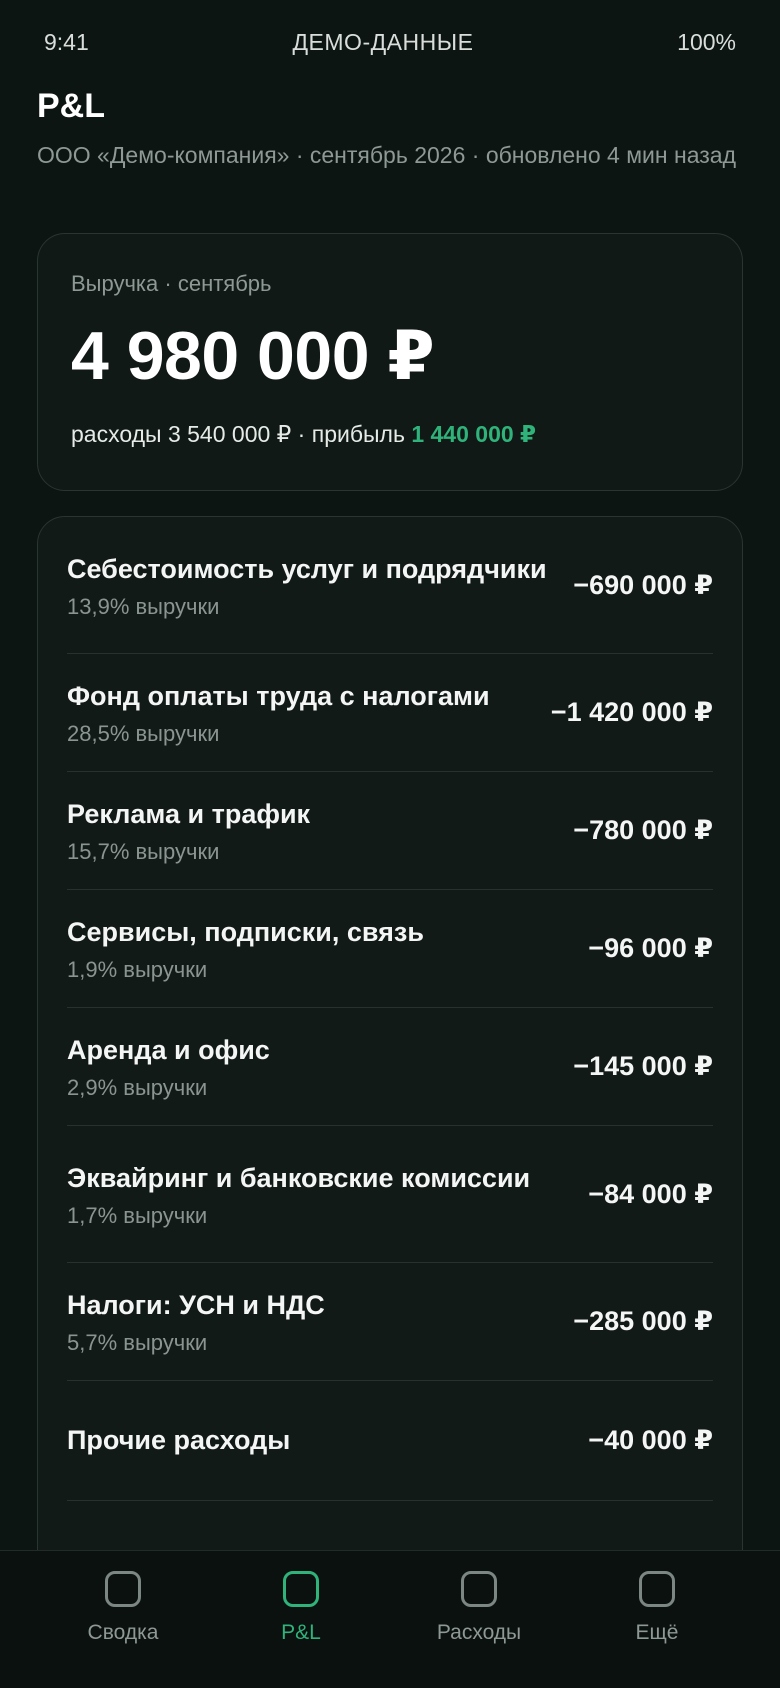  What do you see at coordinates (143, 733) in the screenshot?
I see `expense-share: 28,5% выручки` at bounding box center [143, 733].